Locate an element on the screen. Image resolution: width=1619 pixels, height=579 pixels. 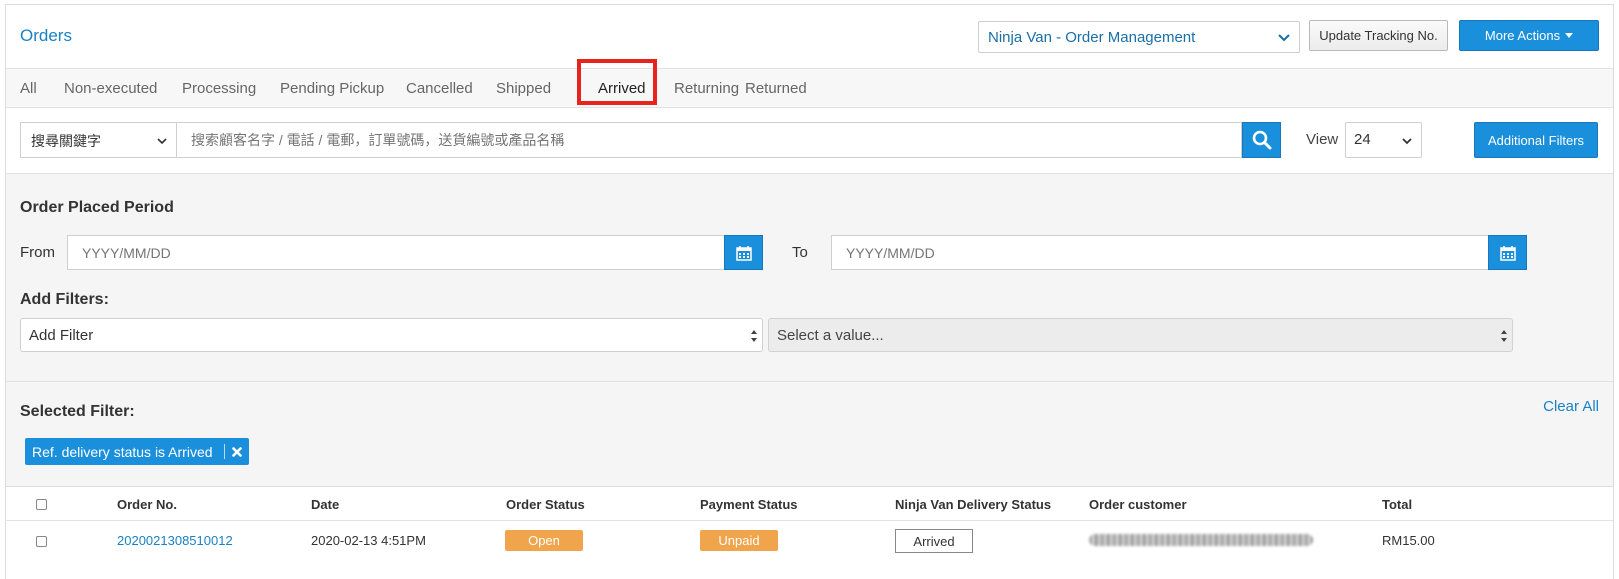
search-row: 搜尋關鍵字 View 24 Additional Filters is located at coordinates (809, 141).